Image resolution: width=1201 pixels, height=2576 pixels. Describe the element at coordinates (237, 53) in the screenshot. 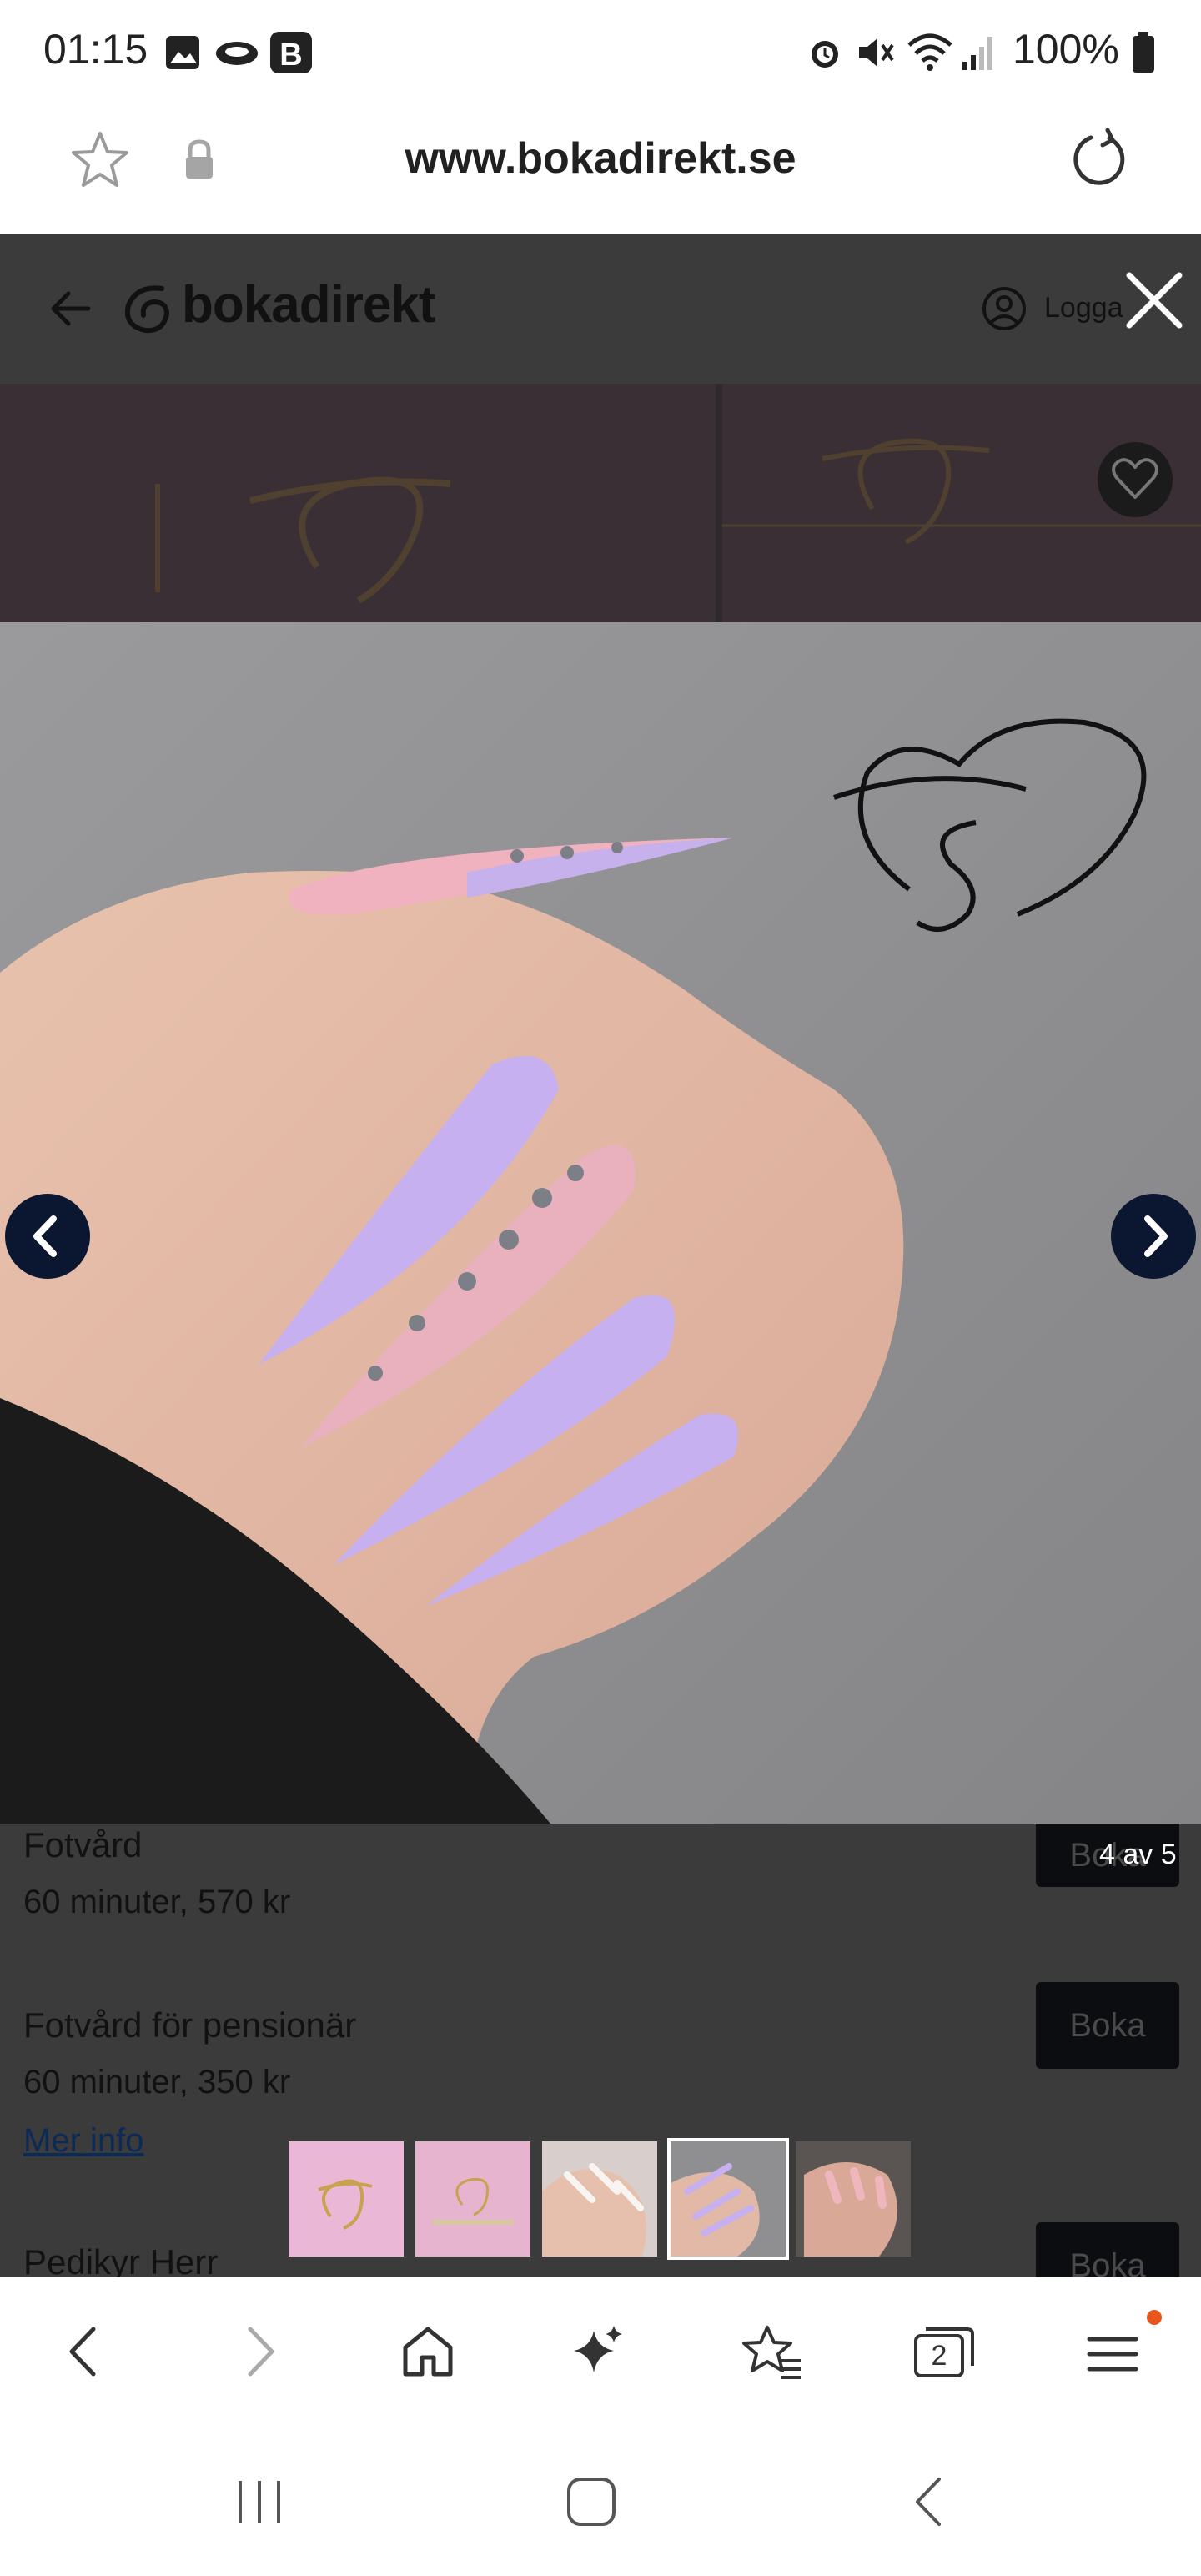

I see `cloud-icon` at that location.